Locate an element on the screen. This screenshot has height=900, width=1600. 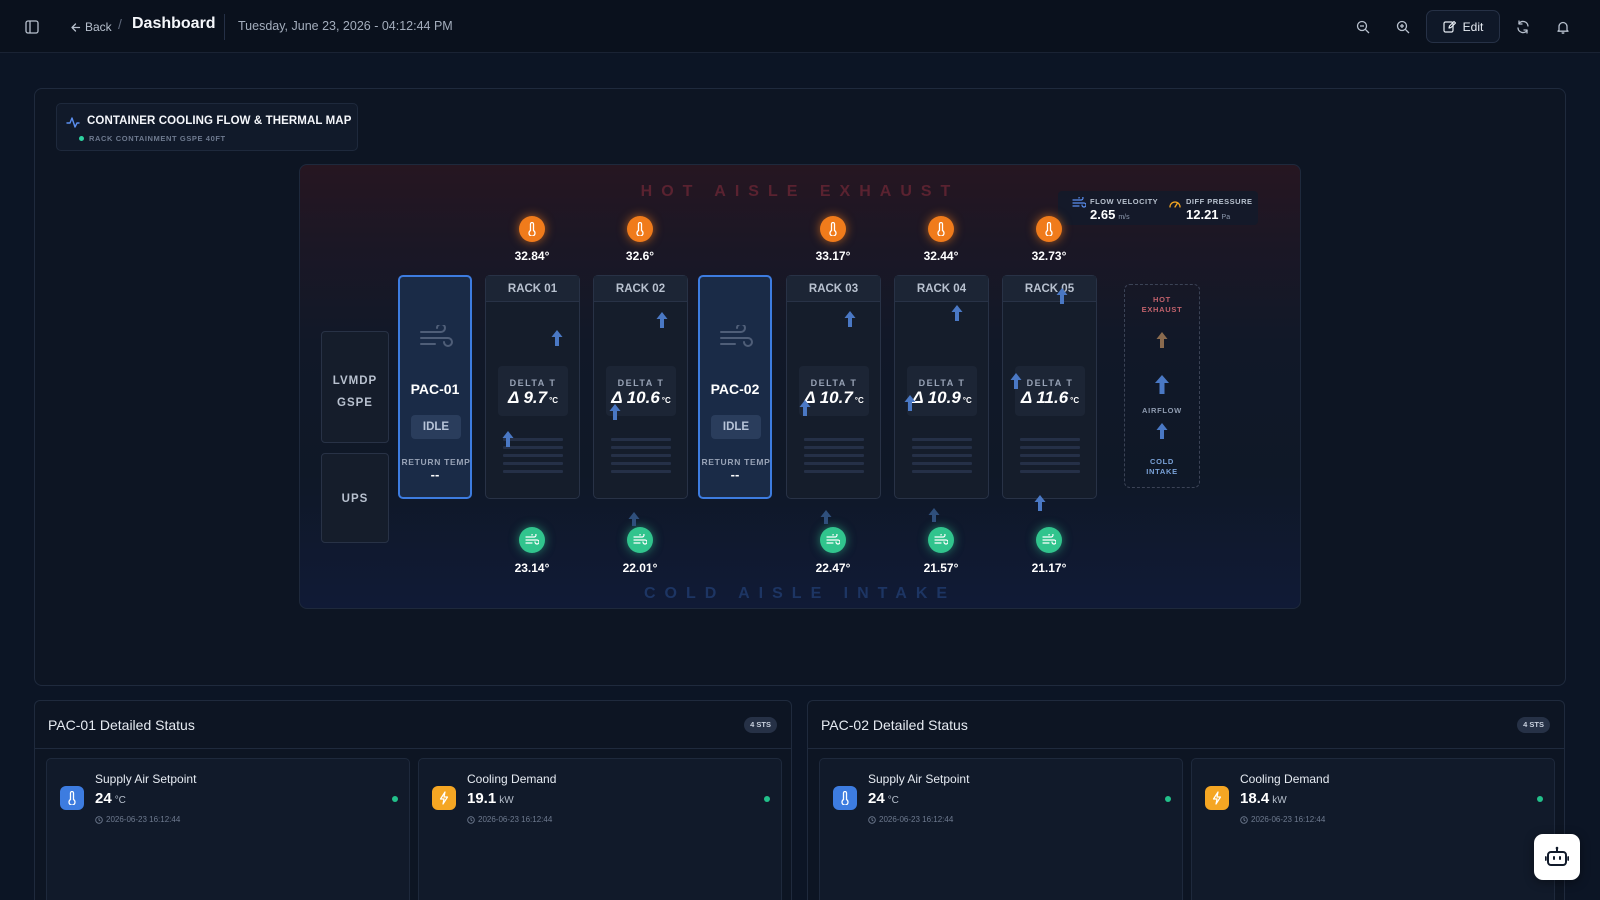
metric-value-row: 19.1 kW is located at coordinates (490, 798).